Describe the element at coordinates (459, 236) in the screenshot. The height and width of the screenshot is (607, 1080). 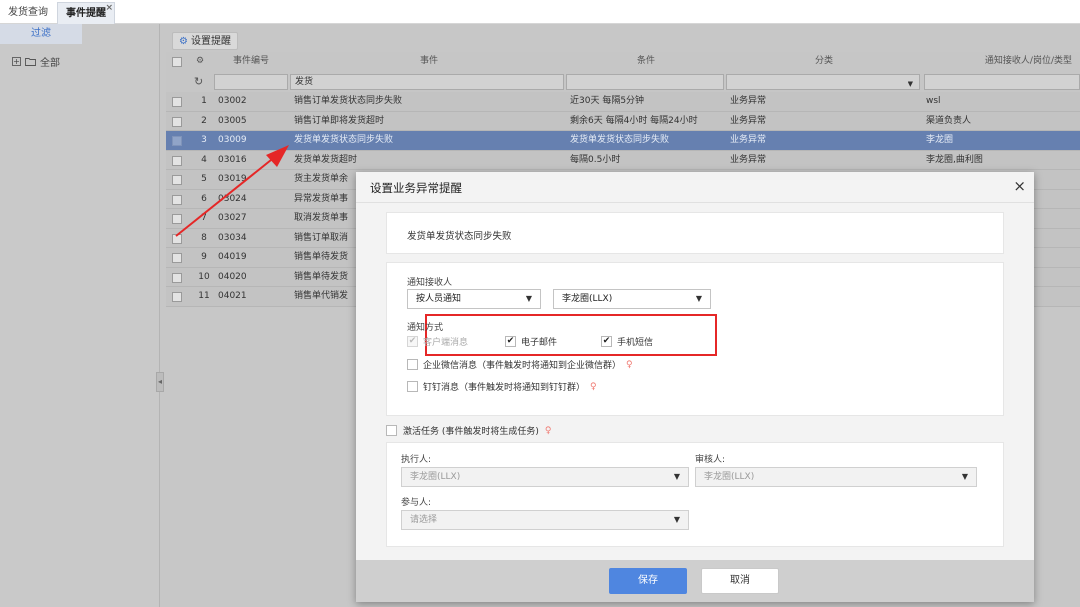
I see `event-name: 发货单发货状态同步失败` at that location.